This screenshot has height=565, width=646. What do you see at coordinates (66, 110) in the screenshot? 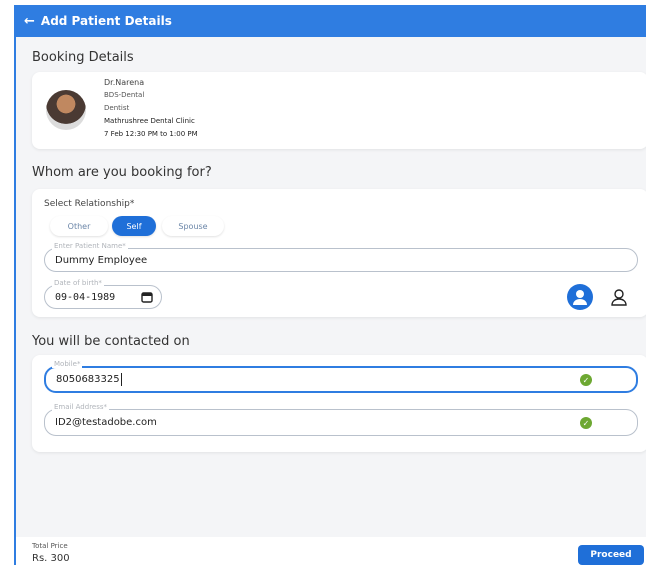
I see `doctor-avatar` at bounding box center [66, 110].